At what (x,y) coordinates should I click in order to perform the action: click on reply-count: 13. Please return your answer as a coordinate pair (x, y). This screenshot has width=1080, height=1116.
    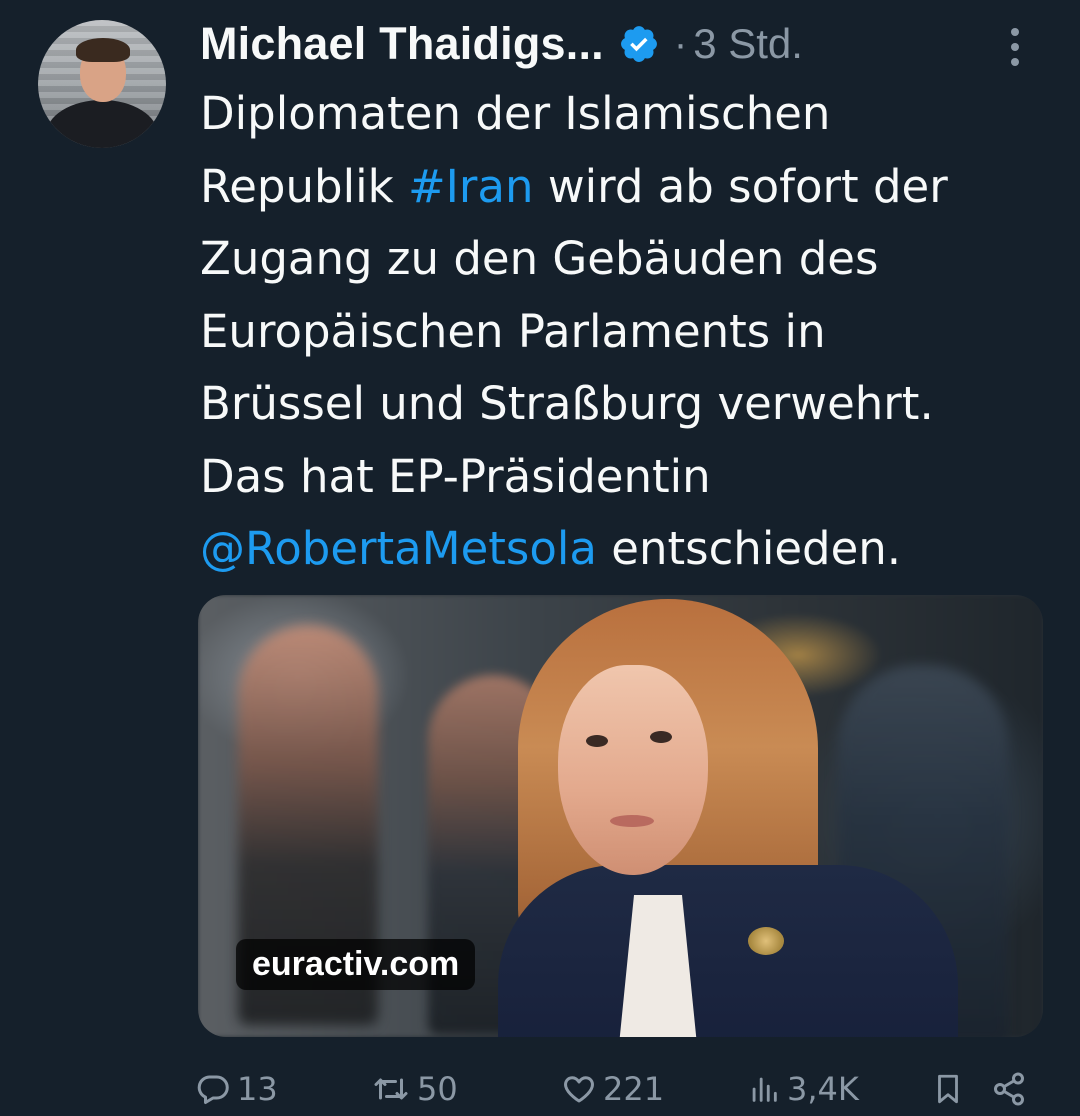
    Looking at the image, I should click on (257, 1089).